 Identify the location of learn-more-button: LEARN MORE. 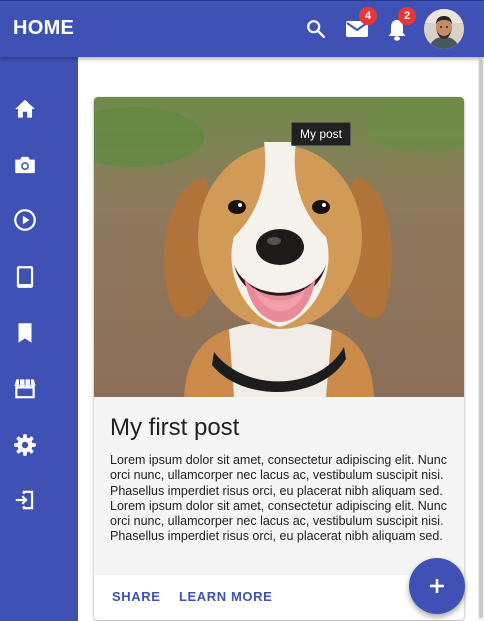
(225, 596).